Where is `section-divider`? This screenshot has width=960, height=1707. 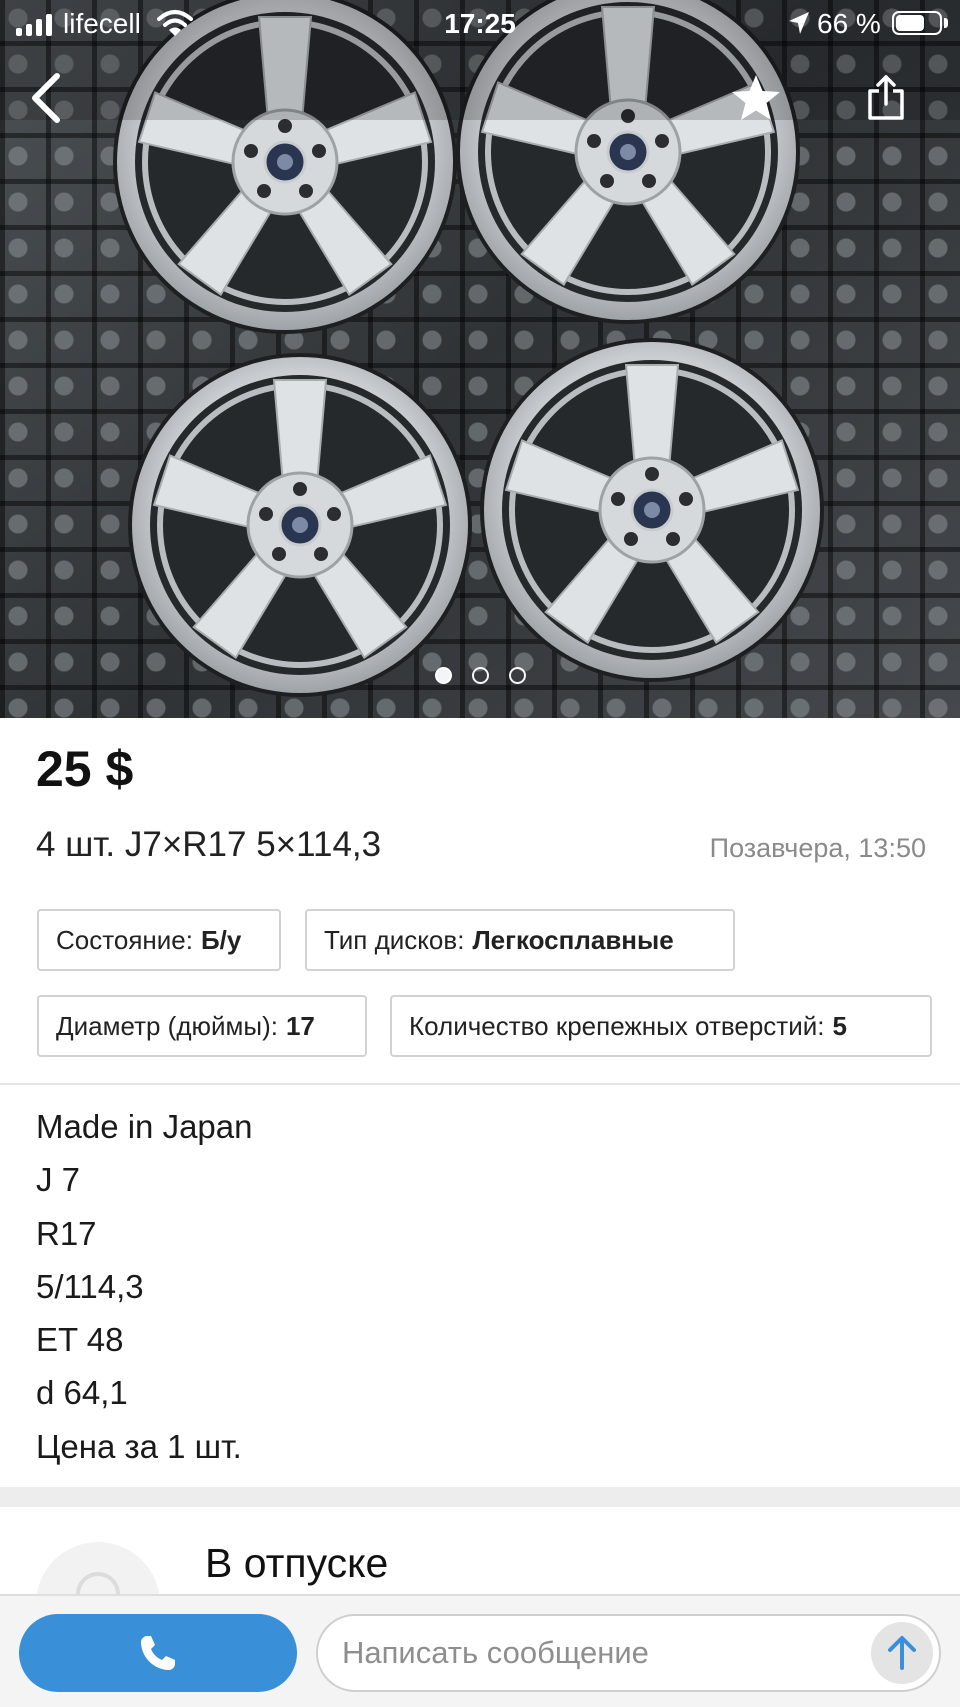 section-divider is located at coordinates (480, 1084).